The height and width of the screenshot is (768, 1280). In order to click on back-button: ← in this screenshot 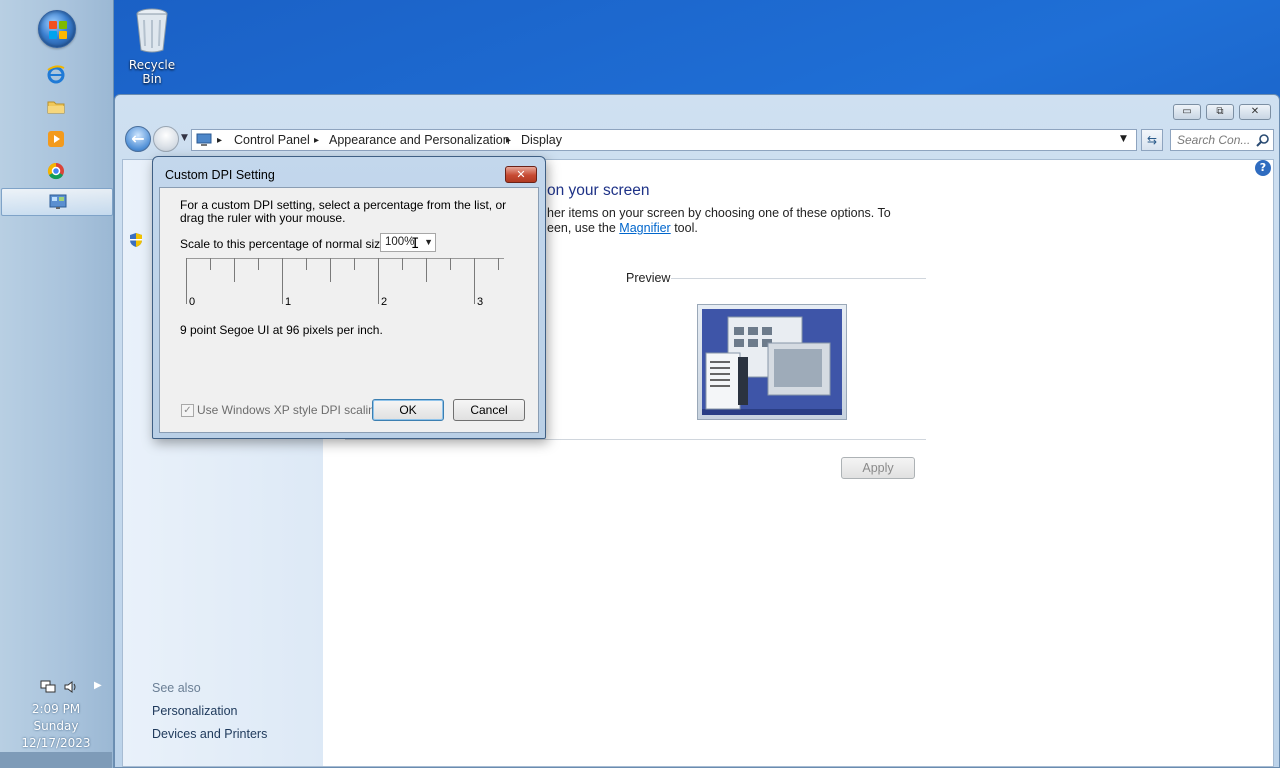, I will do `click(138, 139)`.